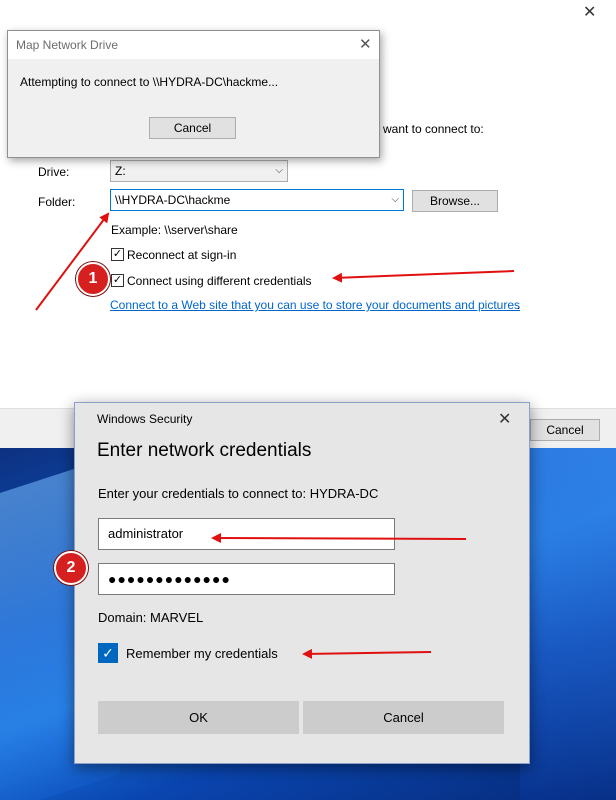  I want to click on different-credentials-label: Connect using different credentials, so click(219, 281).